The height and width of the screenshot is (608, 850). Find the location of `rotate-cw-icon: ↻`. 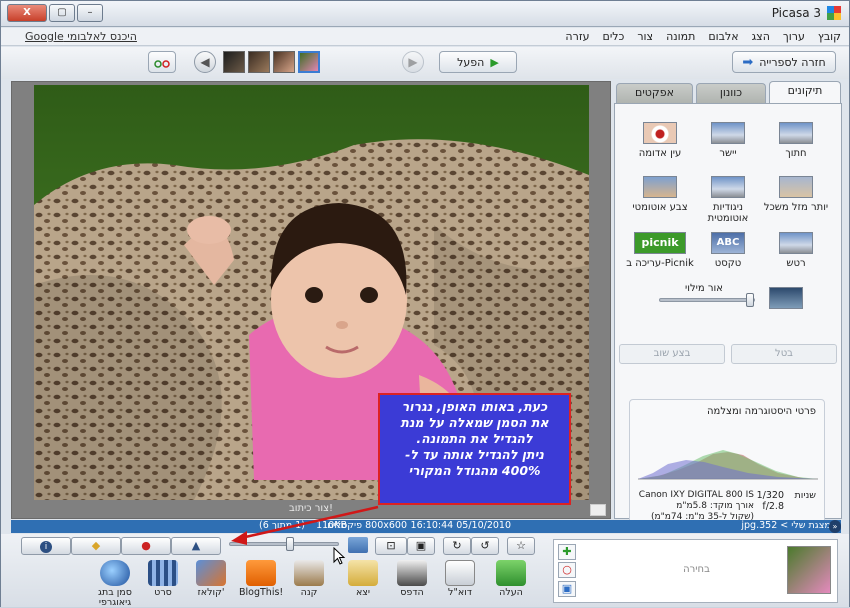

rotate-cw-icon: ↻ is located at coordinates (457, 545).